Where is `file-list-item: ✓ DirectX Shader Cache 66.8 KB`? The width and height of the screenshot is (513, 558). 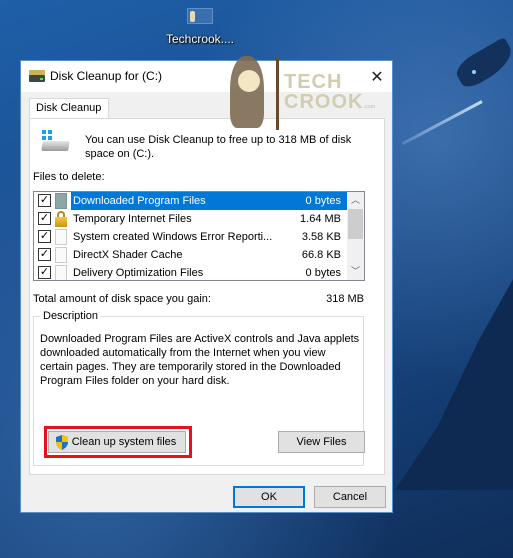
file-list-item: ✓ DirectX Shader Cache 66.8 KB is located at coordinates (190, 255).